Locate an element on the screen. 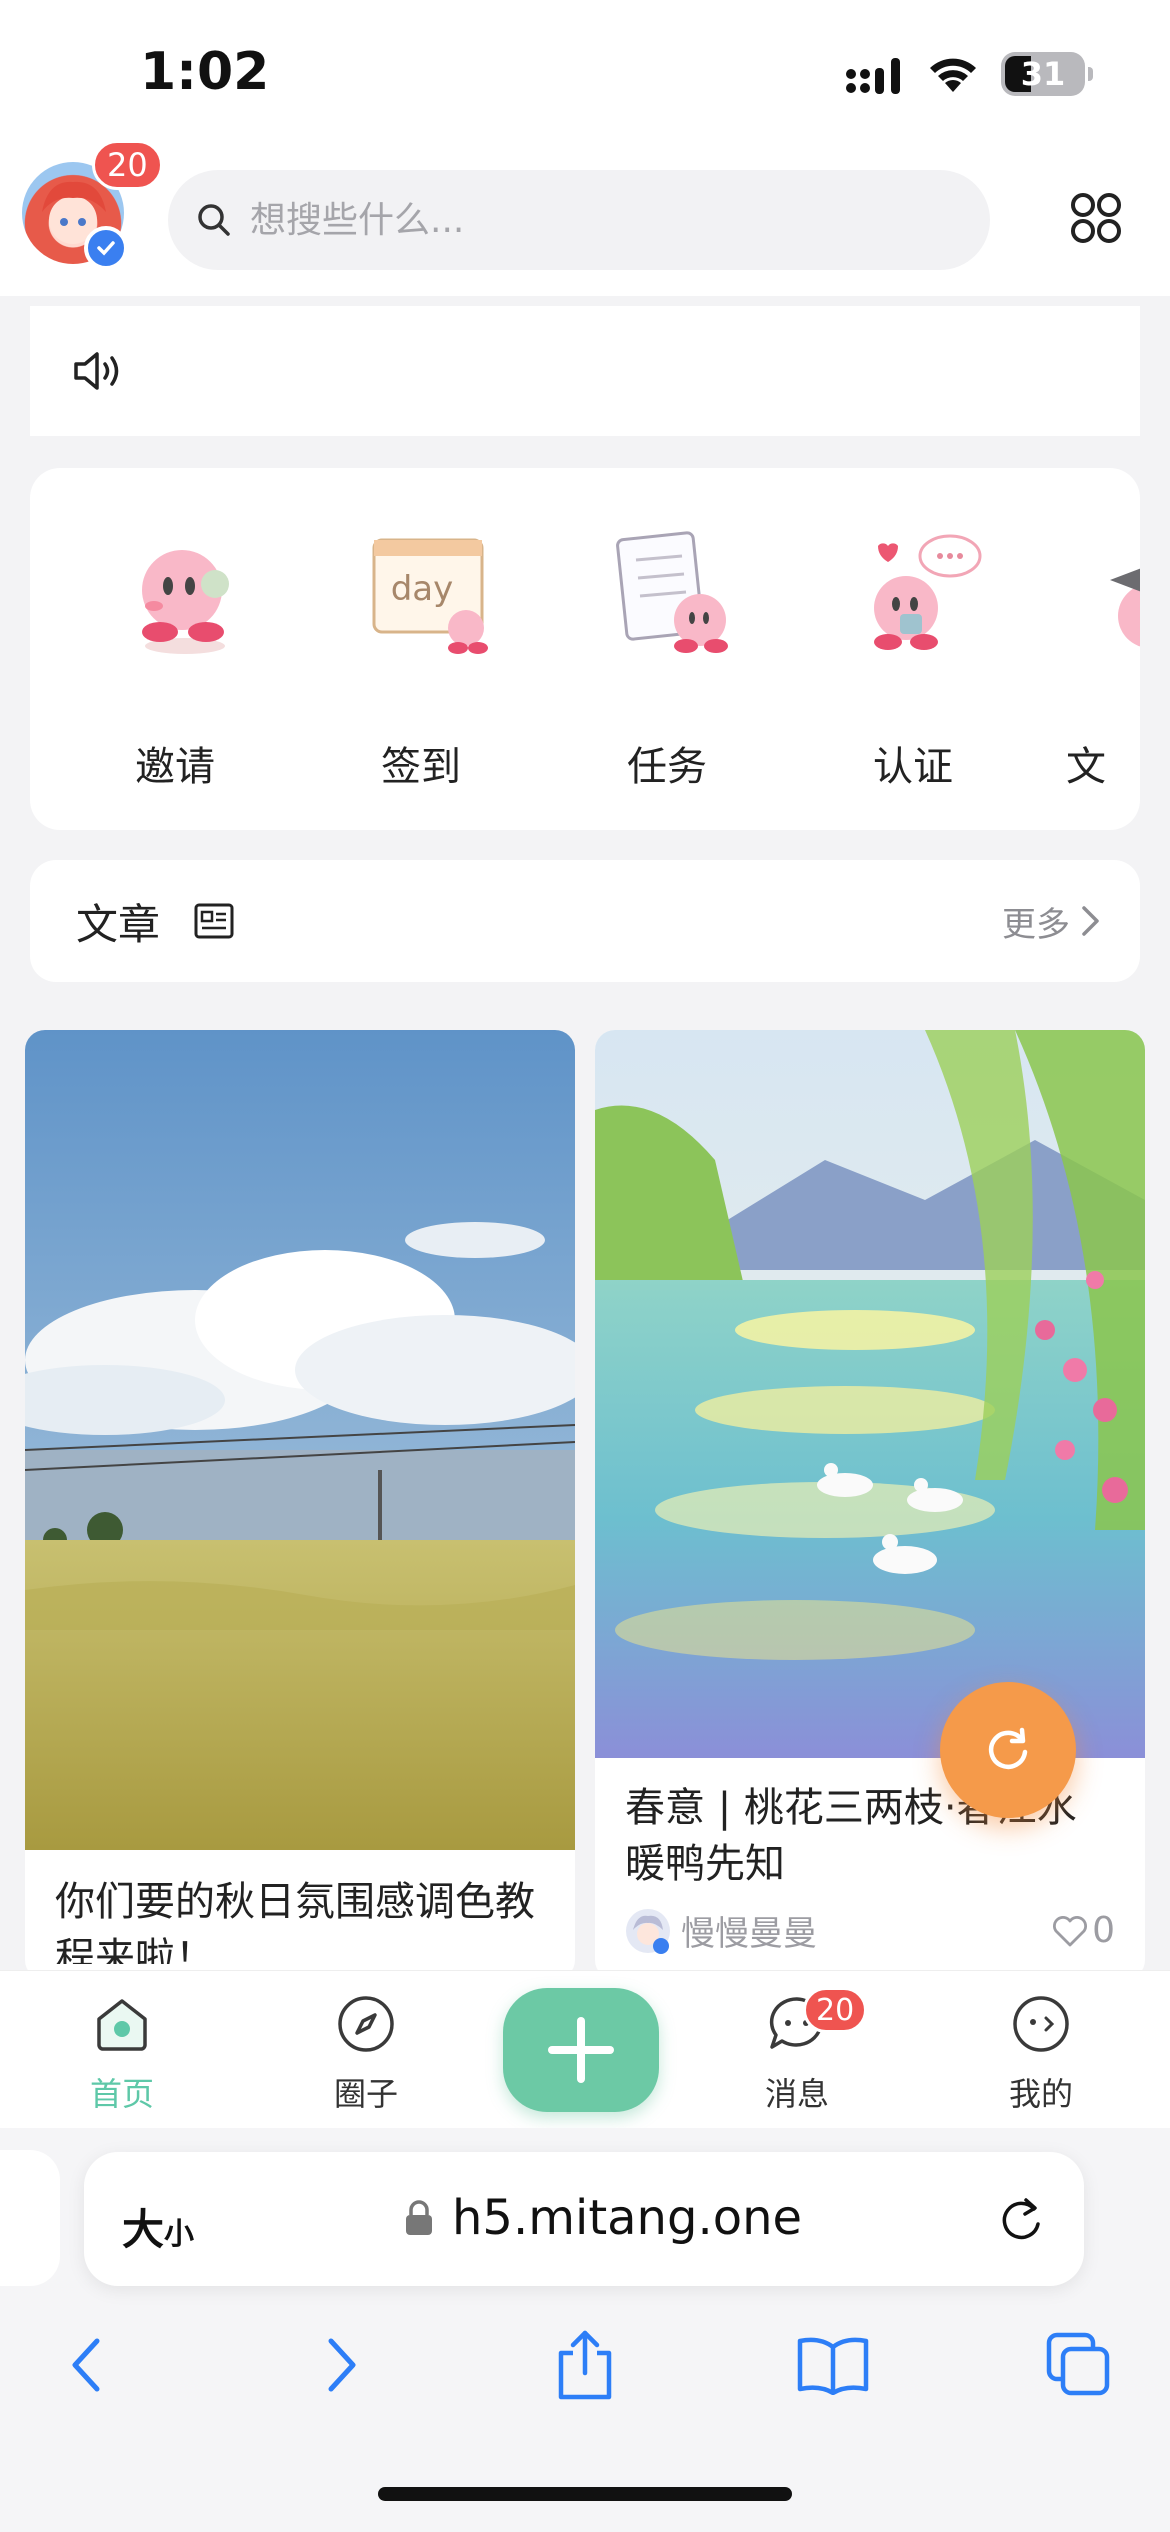 The height and width of the screenshot is (2532, 1170). battery-icon: 31 is located at coordinates (1047, 74).